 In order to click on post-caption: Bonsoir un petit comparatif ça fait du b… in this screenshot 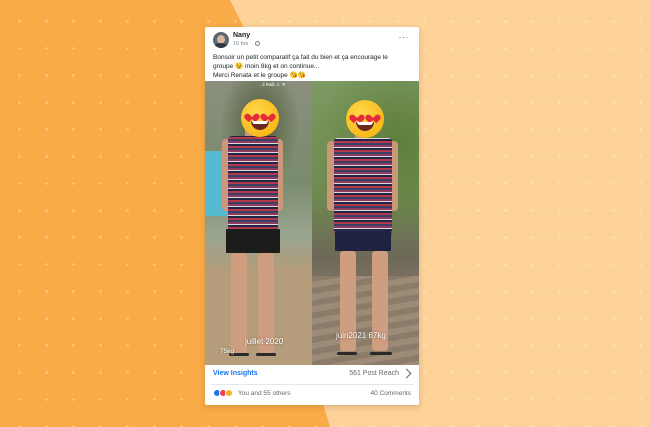, I will do `click(313, 66)`.